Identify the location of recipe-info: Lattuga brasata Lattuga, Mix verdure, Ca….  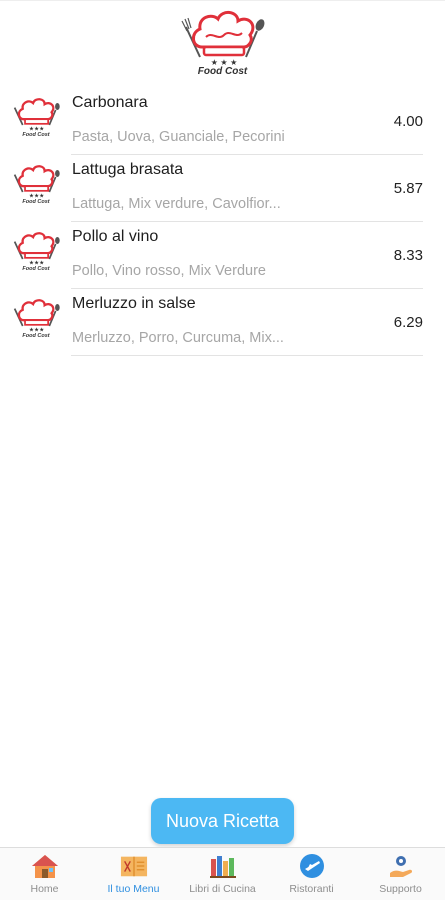
(247, 188).